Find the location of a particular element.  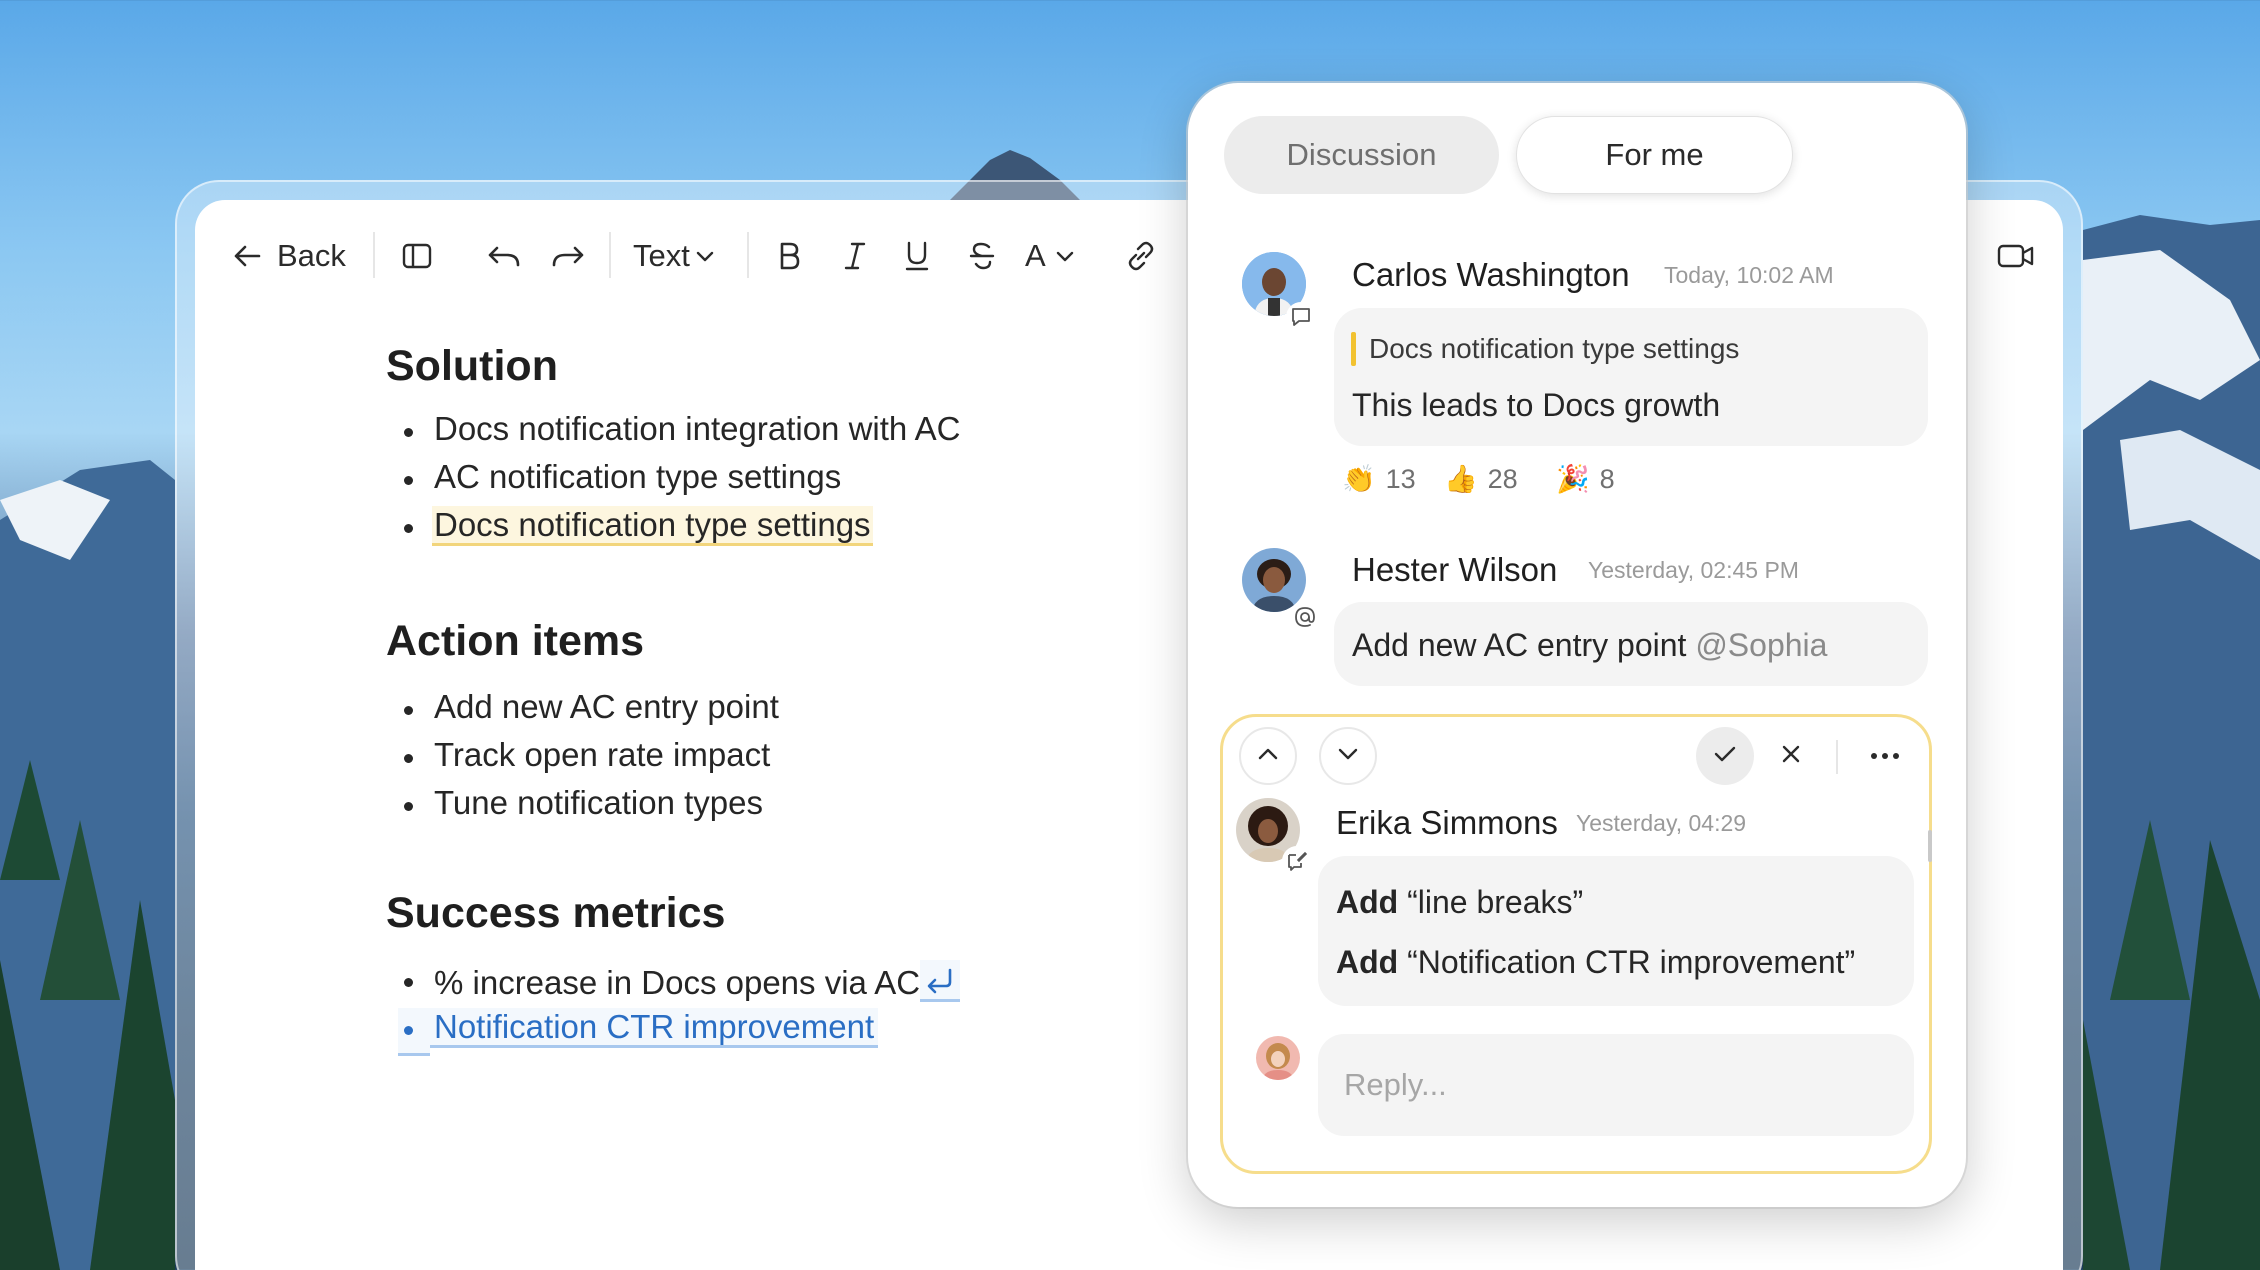

chevron-up-icon is located at coordinates (1268, 756).